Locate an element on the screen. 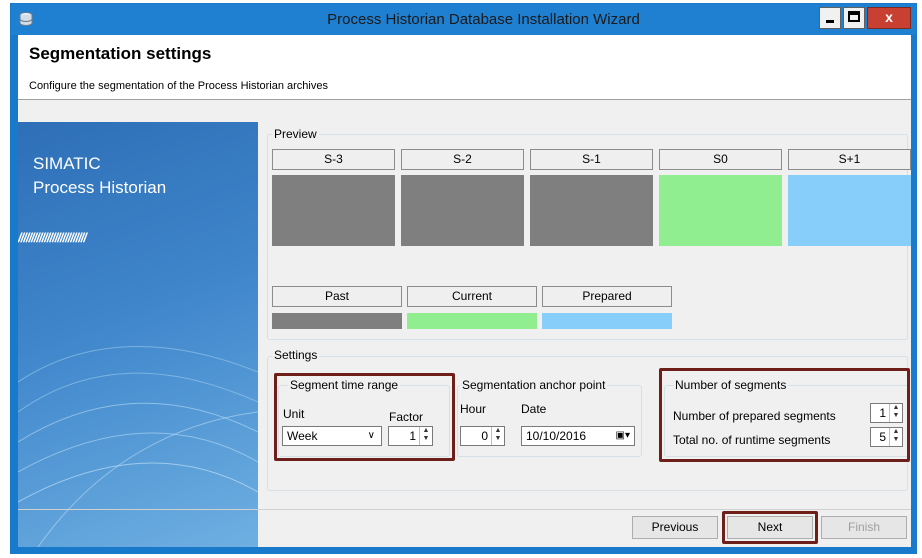 The image size is (922, 558). legend-label: Current is located at coordinates (472, 296).